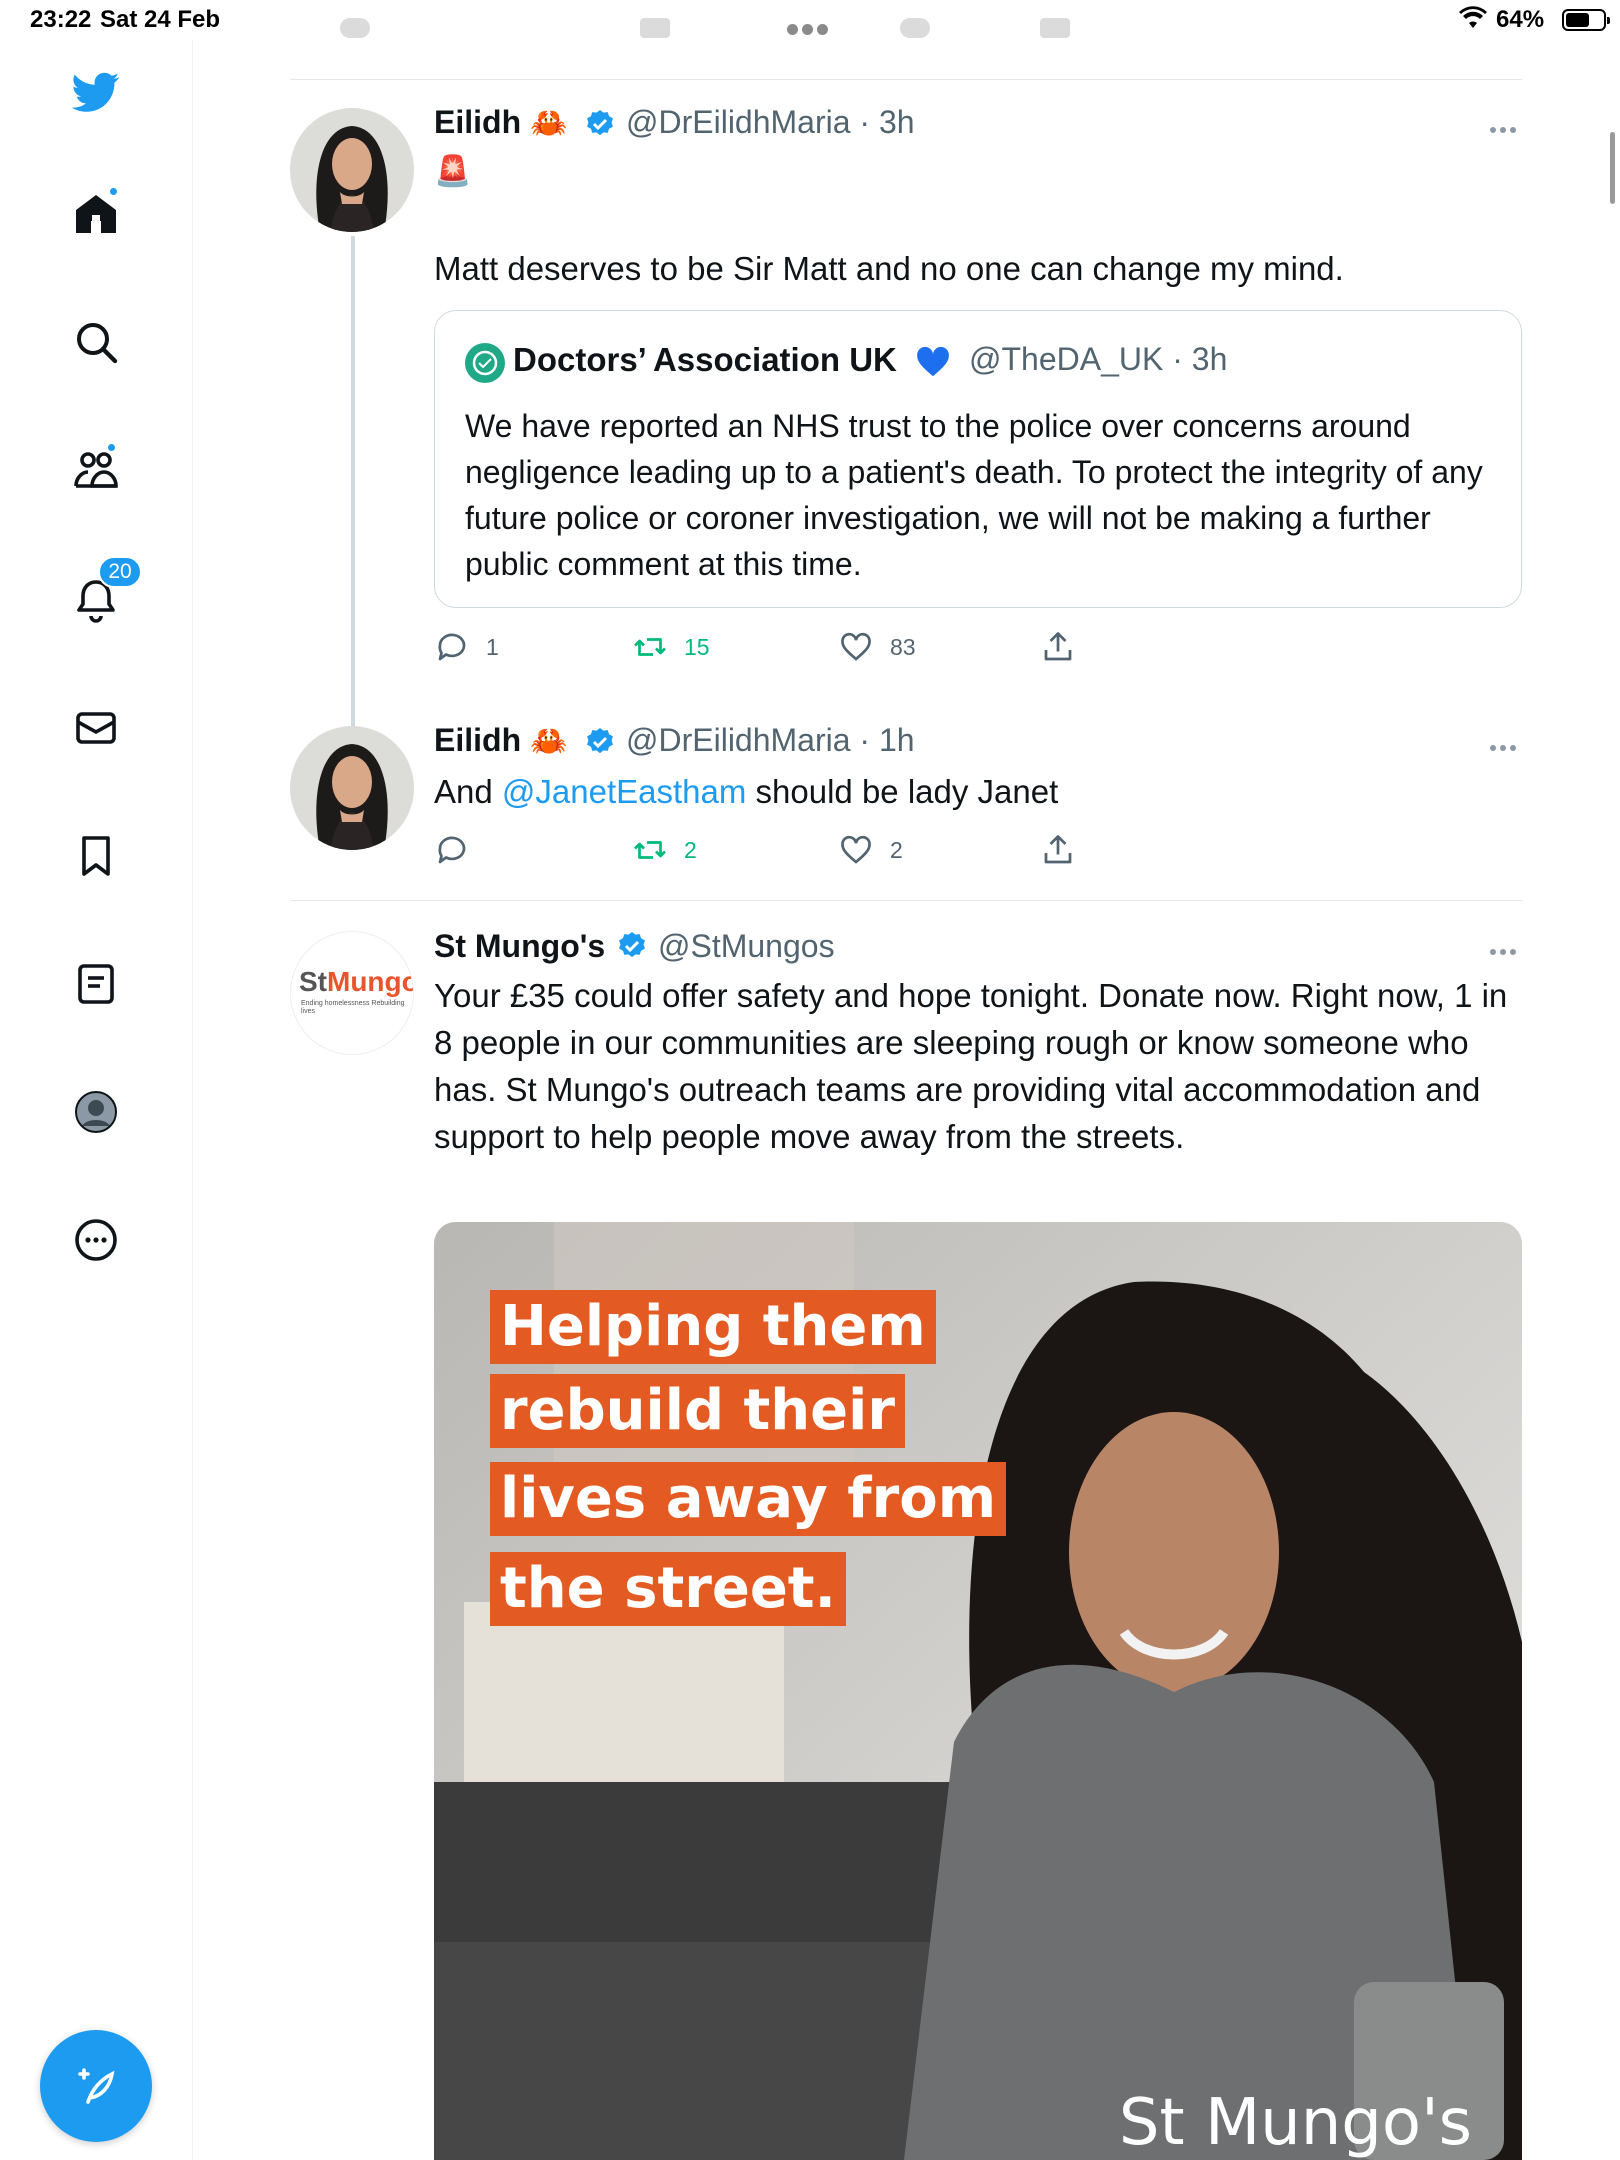 This screenshot has height=2160, width=1620. What do you see at coordinates (96, 92) in the screenshot?
I see `twitter-logo-icon` at bounding box center [96, 92].